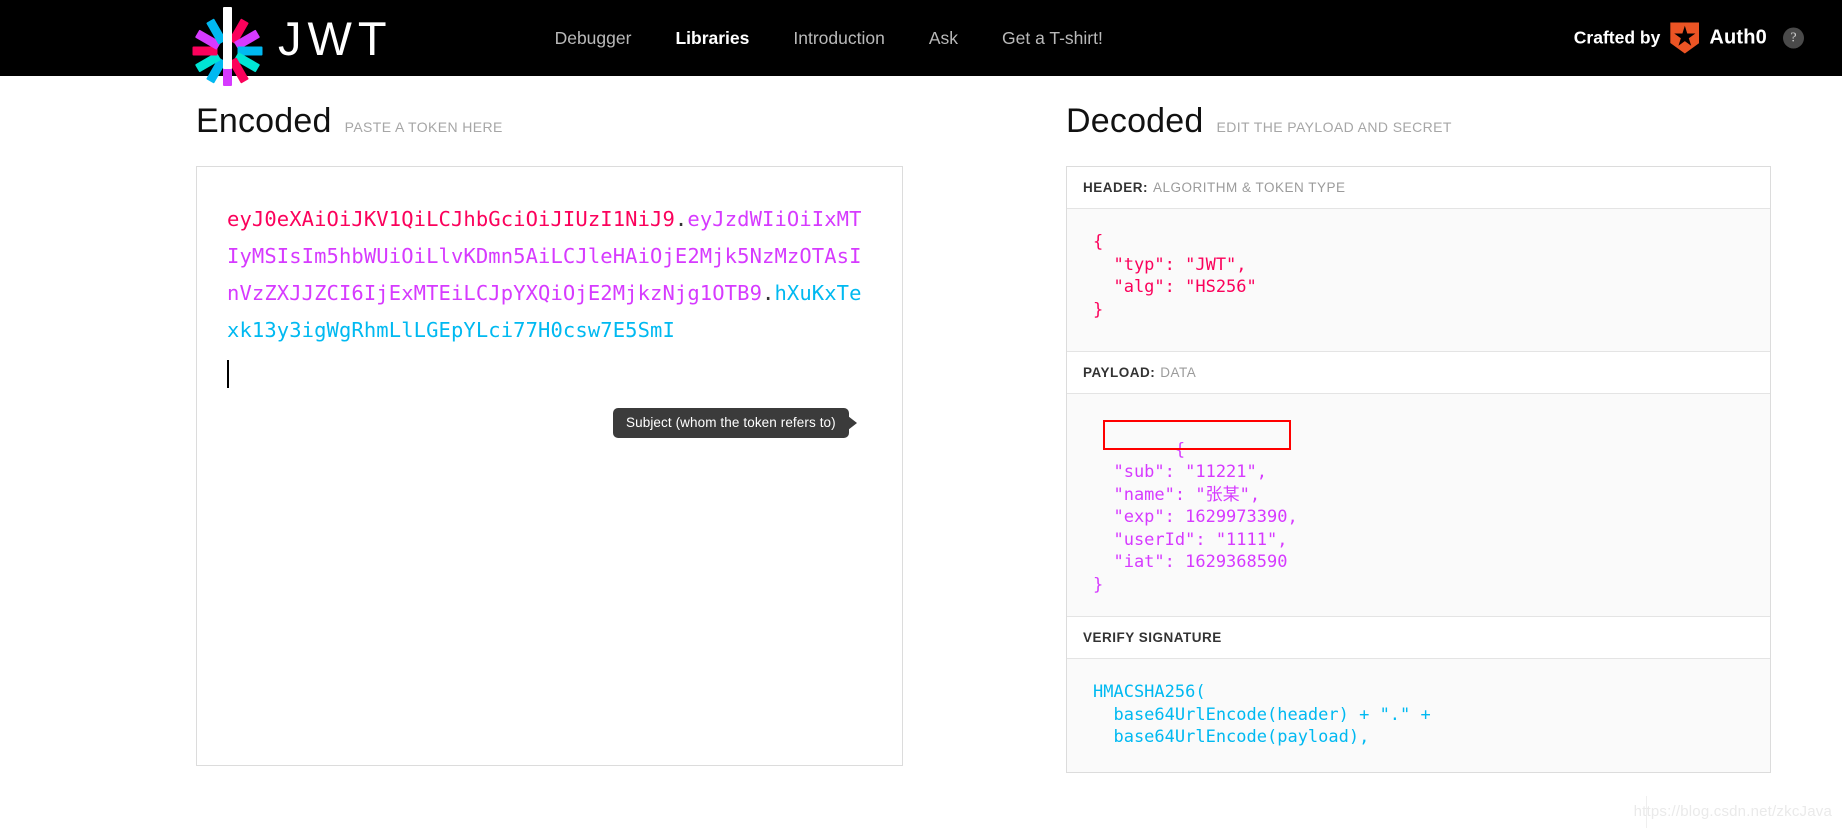 The height and width of the screenshot is (828, 1842). Describe the element at coordinates (1418, 638) in the screenshot. I see `signature-section-label: VERIFY SIGNATURE` at that location.